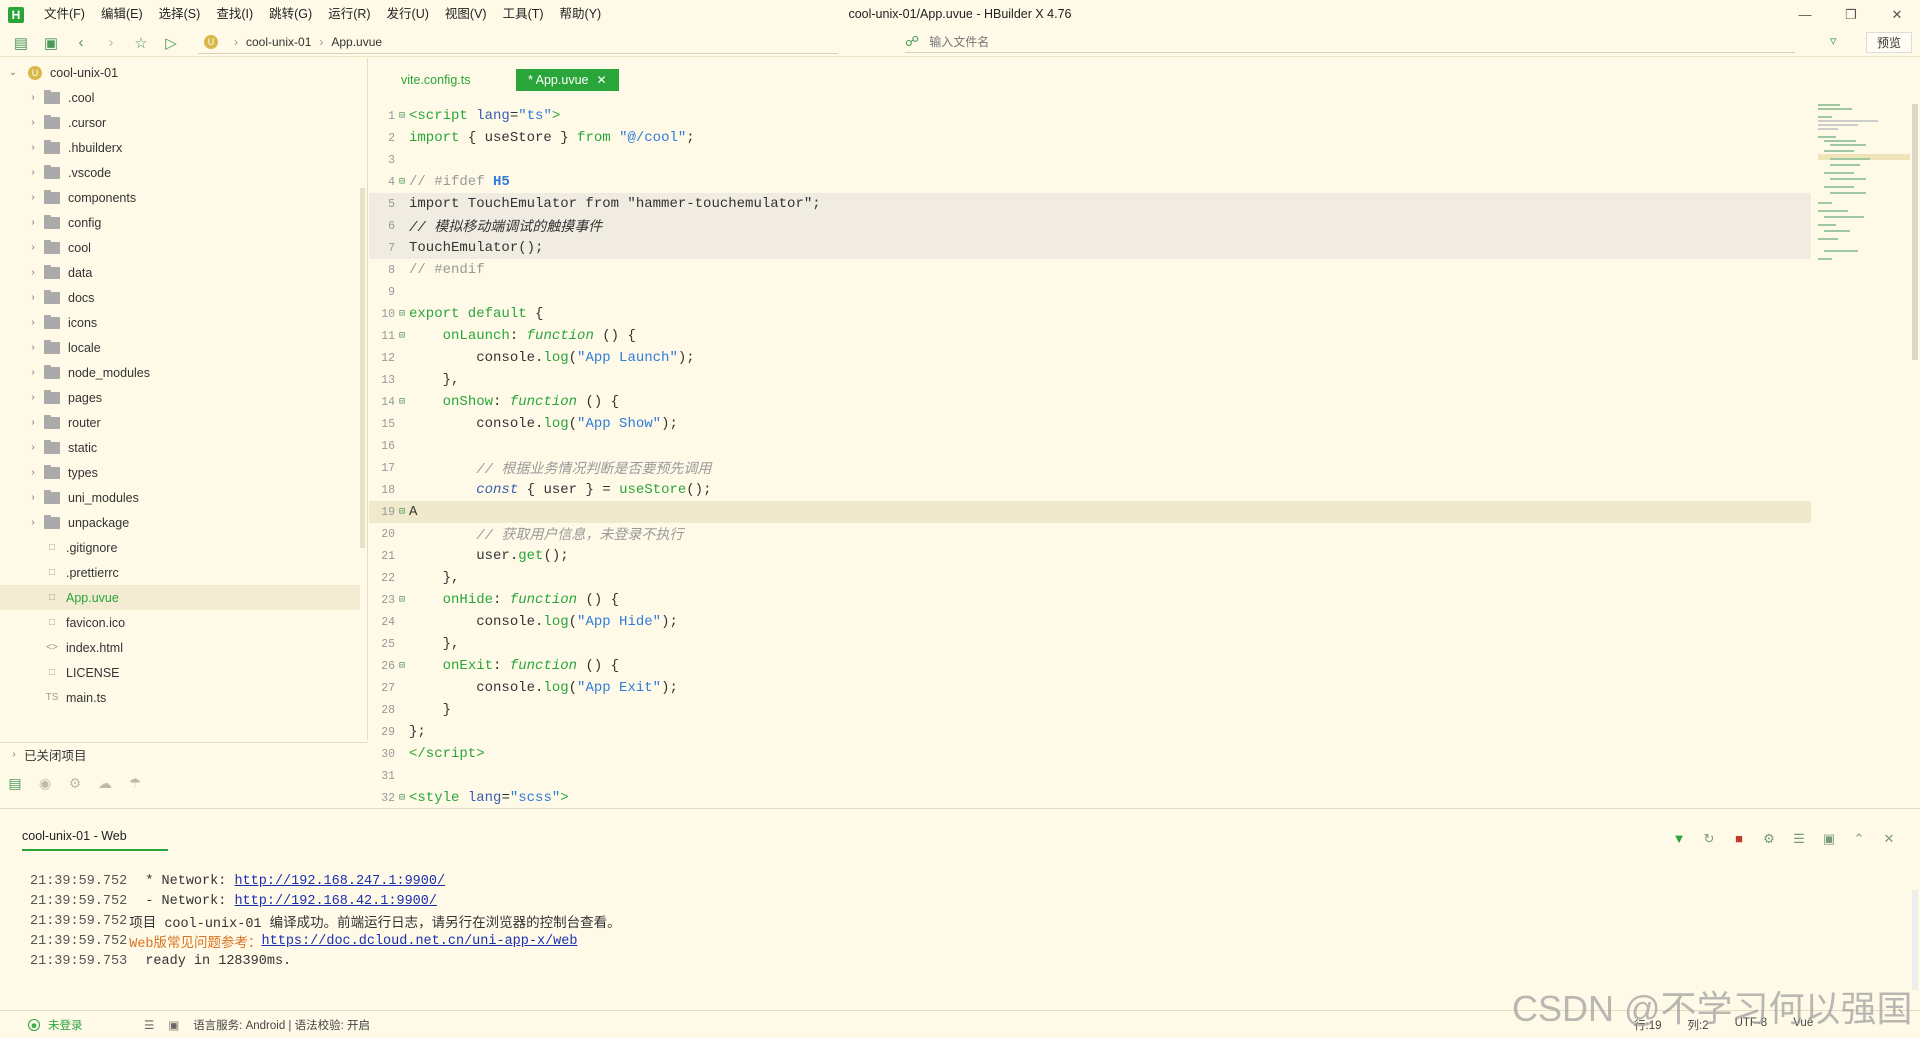  Describe the element at coordinates (184, 754) in the screenshot. I see `closed-projects-section: › 已关闭项目` at that location.